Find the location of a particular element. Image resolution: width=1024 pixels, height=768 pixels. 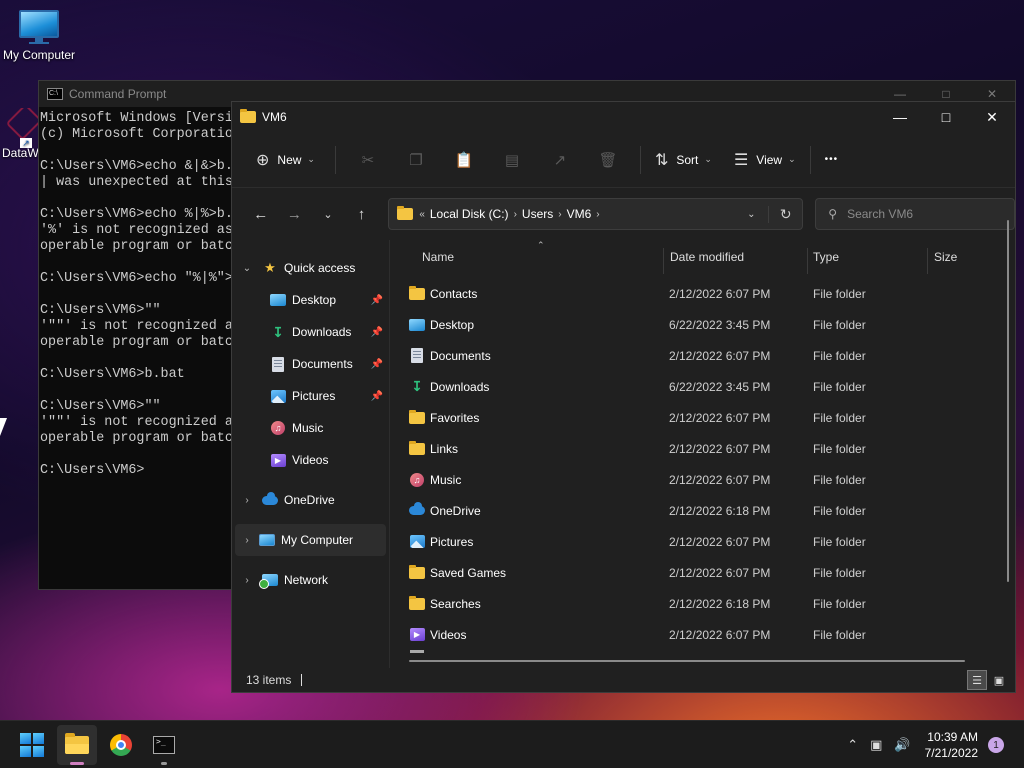

recent-chevron-icon: ⌄ is located at coordinates (328, 214).